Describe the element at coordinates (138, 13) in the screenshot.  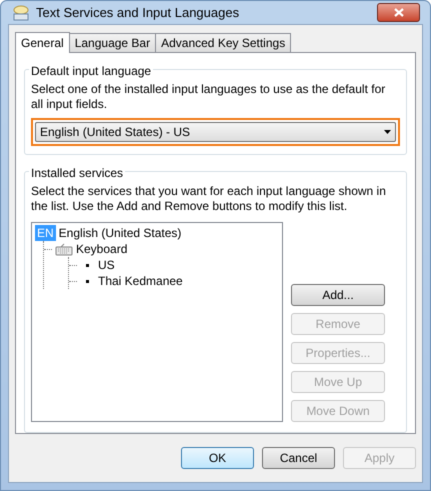
I see `window-title: Text Services and Input Languages` at that location.